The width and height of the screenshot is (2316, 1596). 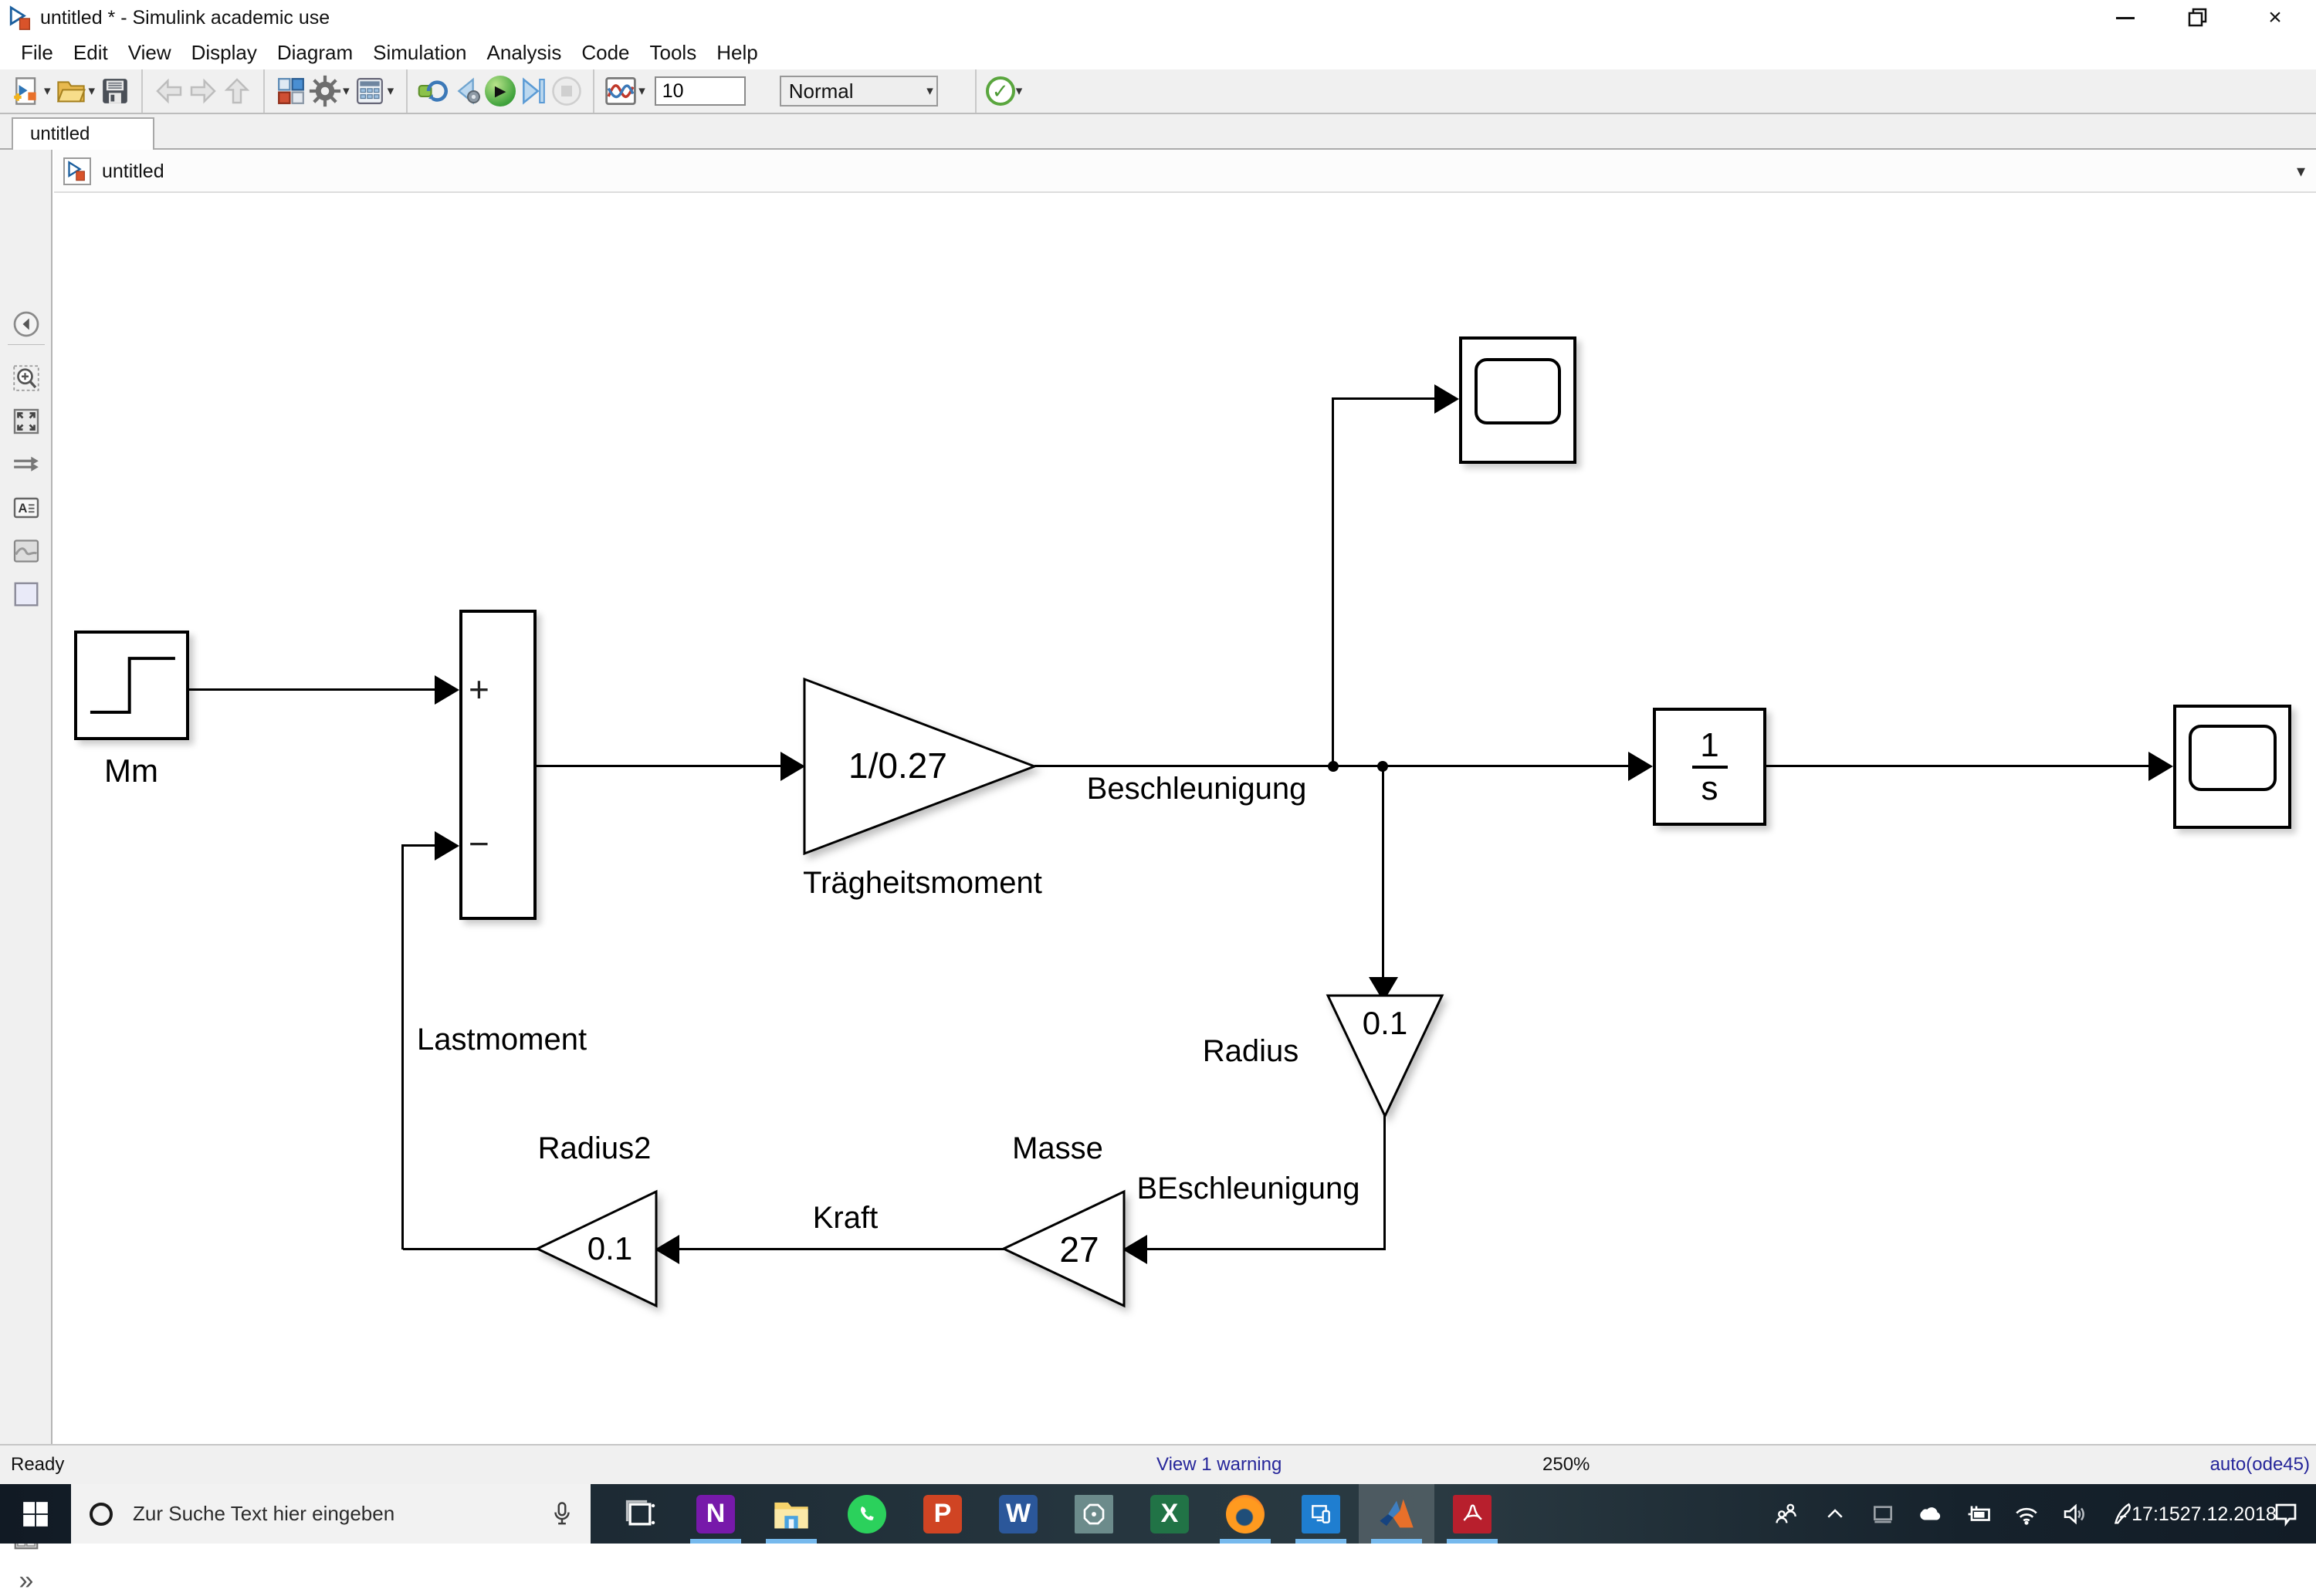 I want to click on action-center-button, so click(x=2286, y=1514).